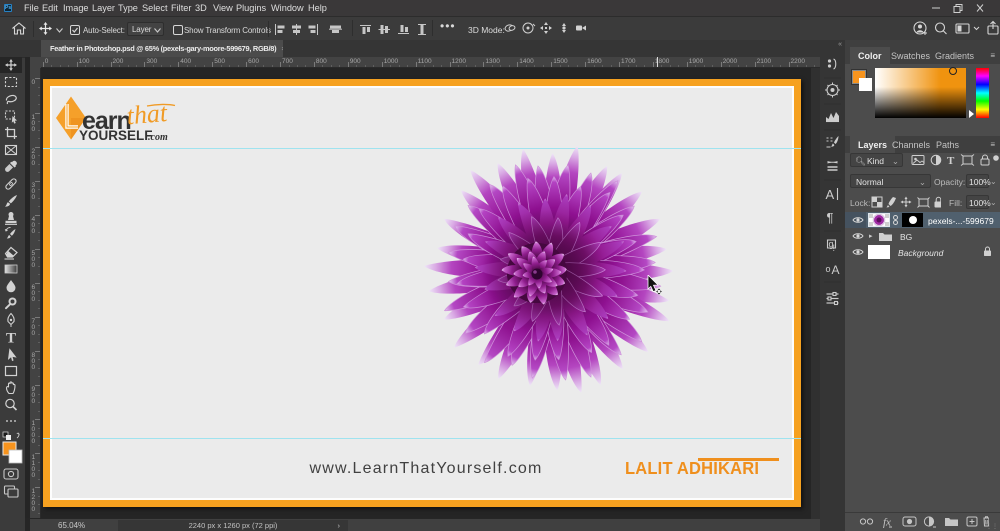 The image size is (1000, 531). Describe the element at coordinates (147, 114) in the screenshot. I see `svg-text: that` at that location.